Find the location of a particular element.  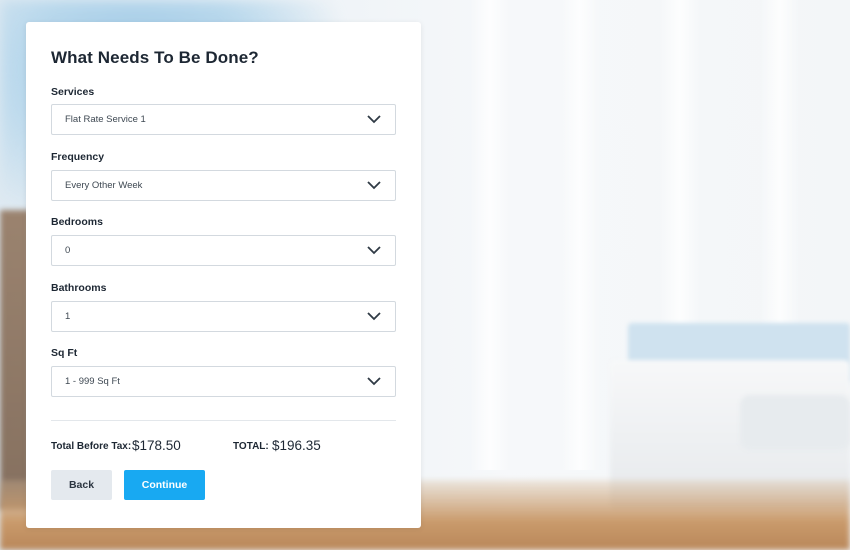

bedrooms-value: 0 is located at coordinates (68, 250).